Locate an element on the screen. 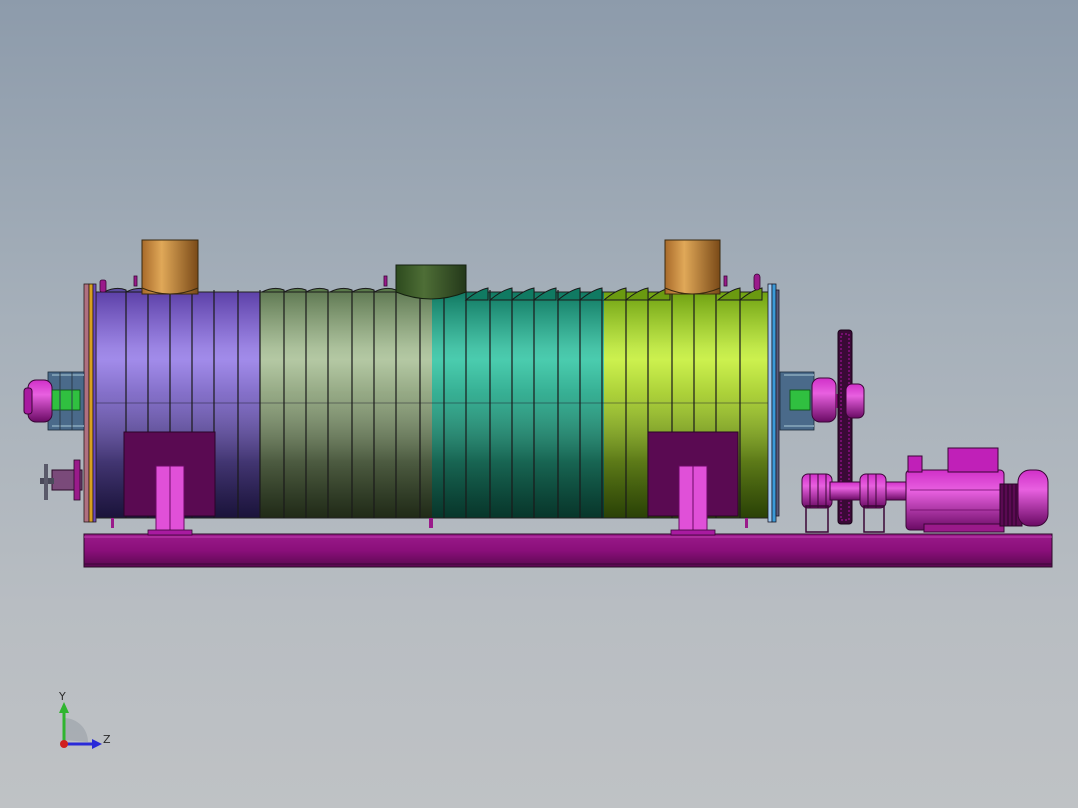 The height and width of the screenshot is (808, 1078). end-plate-right is located at coordinates (773, 403).